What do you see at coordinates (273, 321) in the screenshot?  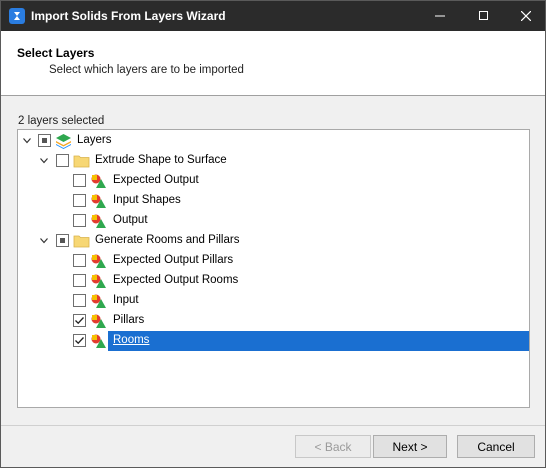 I see `tree-node-layer: Pillars` at bounding box center [273, 321].